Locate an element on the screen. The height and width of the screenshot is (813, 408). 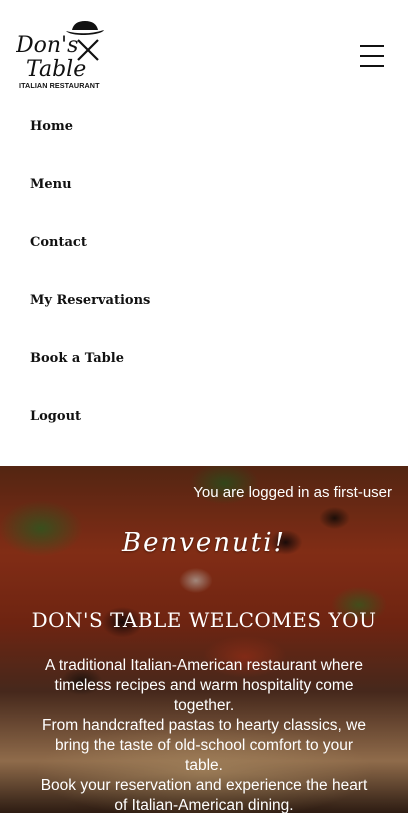
nav-item-menu: Menu is located at coordinates (204, 185).